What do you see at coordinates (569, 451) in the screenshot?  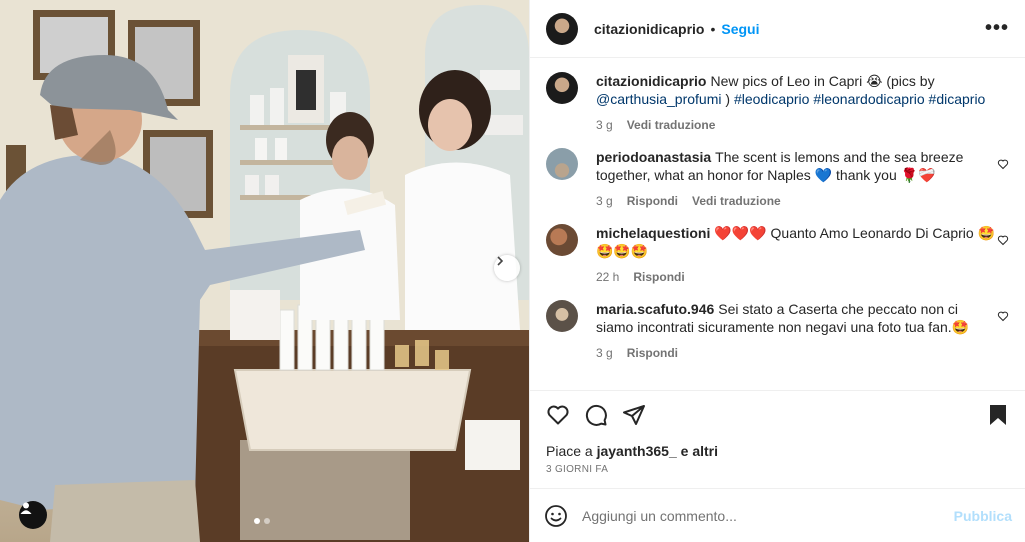 I see `likes-prefix: Piace a` at bounding box center [569, 451].